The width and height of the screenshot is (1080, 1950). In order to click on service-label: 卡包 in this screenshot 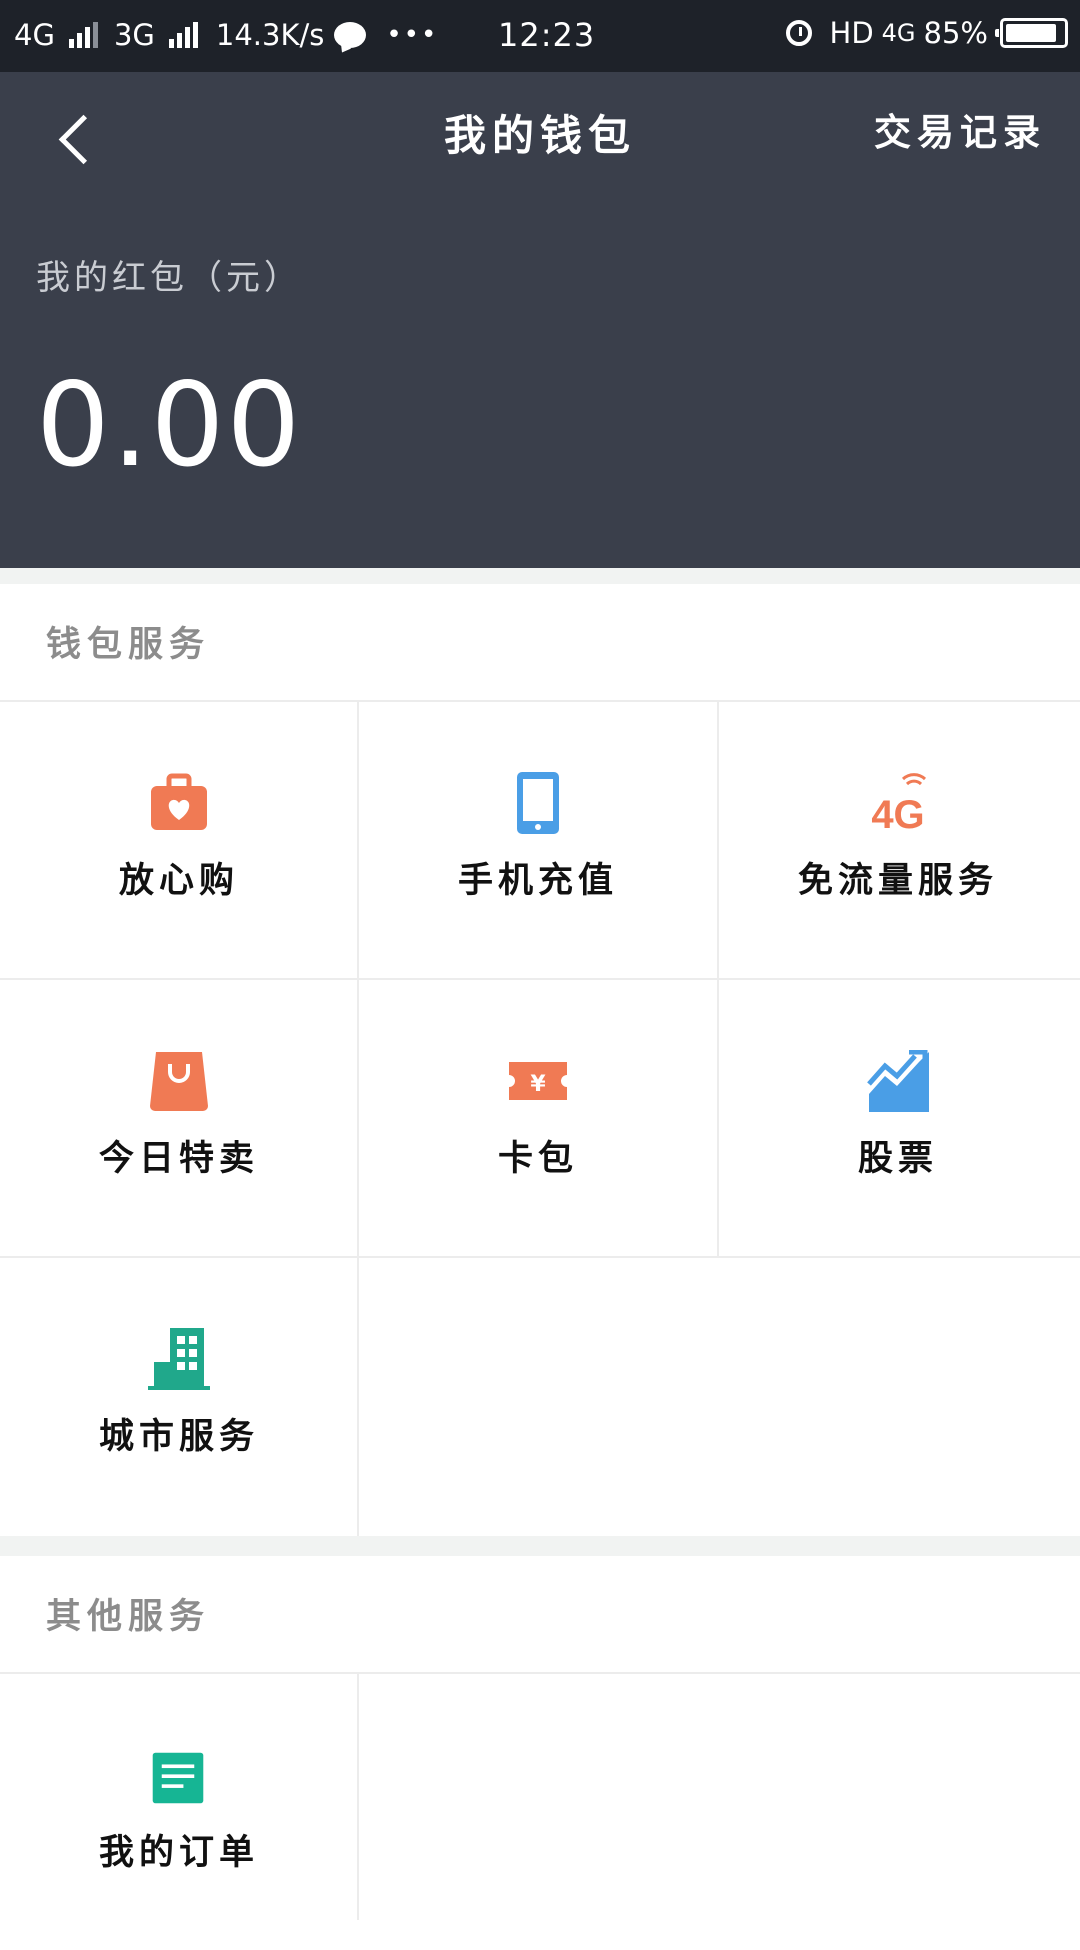, I will do `click(537, 1158)`.